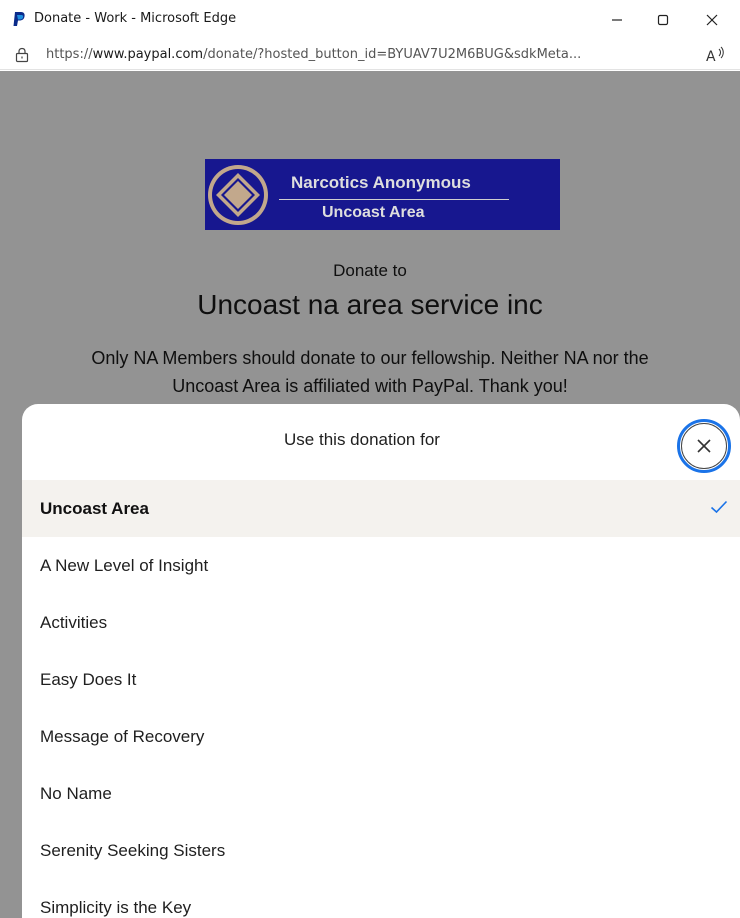 The height and width of the screenshot is (918, 740). I want to click on option-label: Activities, so click(74, 622).